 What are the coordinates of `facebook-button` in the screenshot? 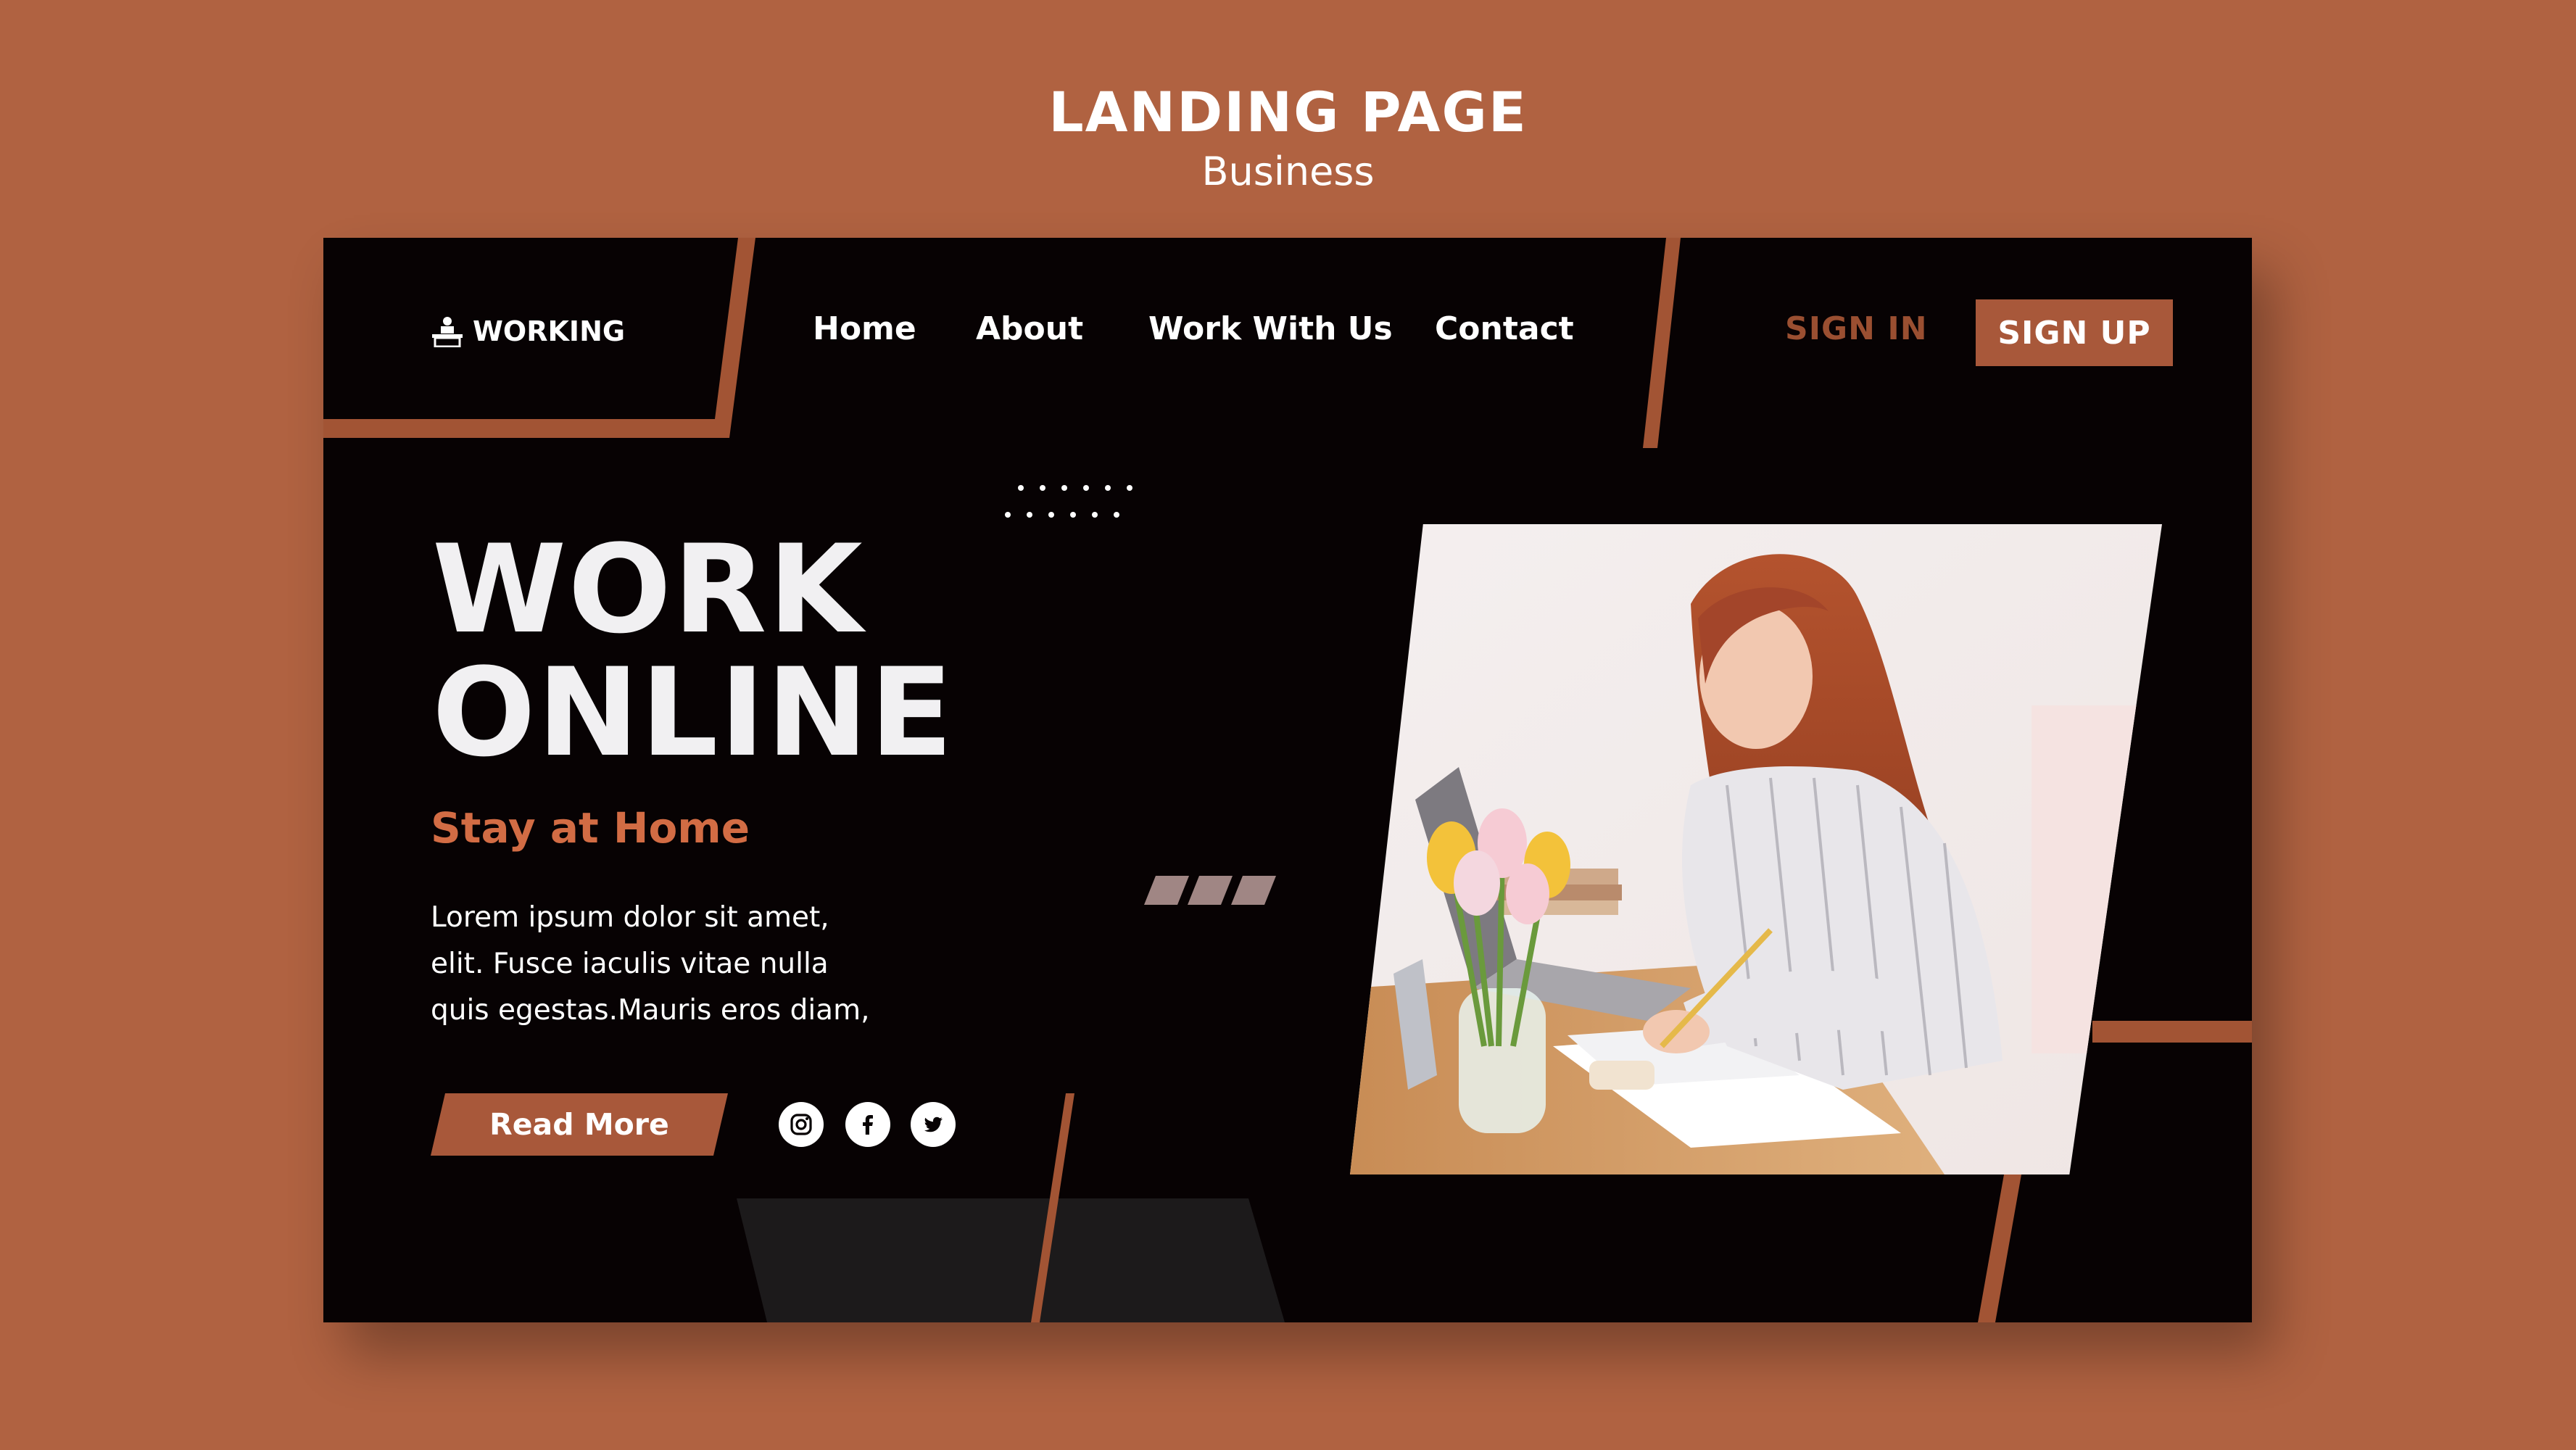 It's located at (868, 1124).